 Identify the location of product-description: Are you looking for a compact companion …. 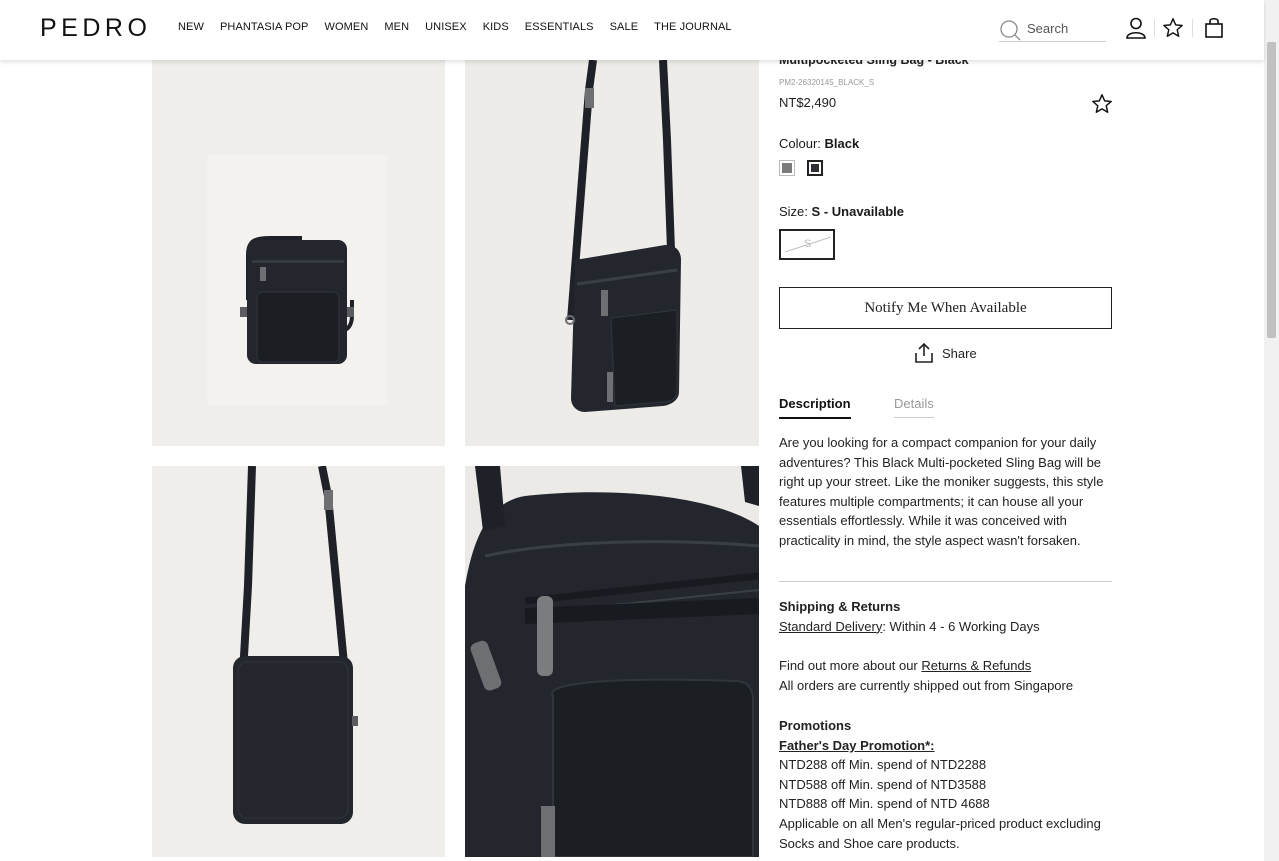
(941, 491).